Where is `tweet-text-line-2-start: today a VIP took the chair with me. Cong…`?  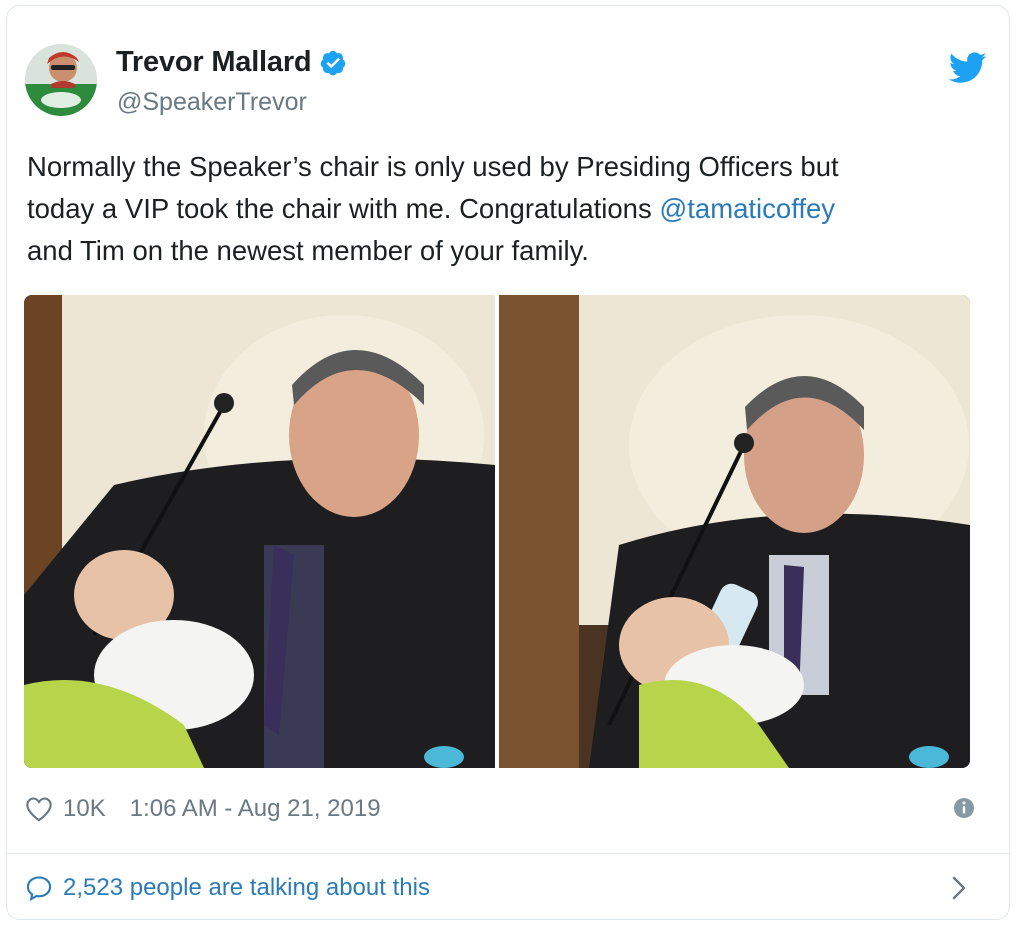 tweet-text-line-2-start: today a VIP took the chair with me. Cong… is located at coordinates (343, 208).